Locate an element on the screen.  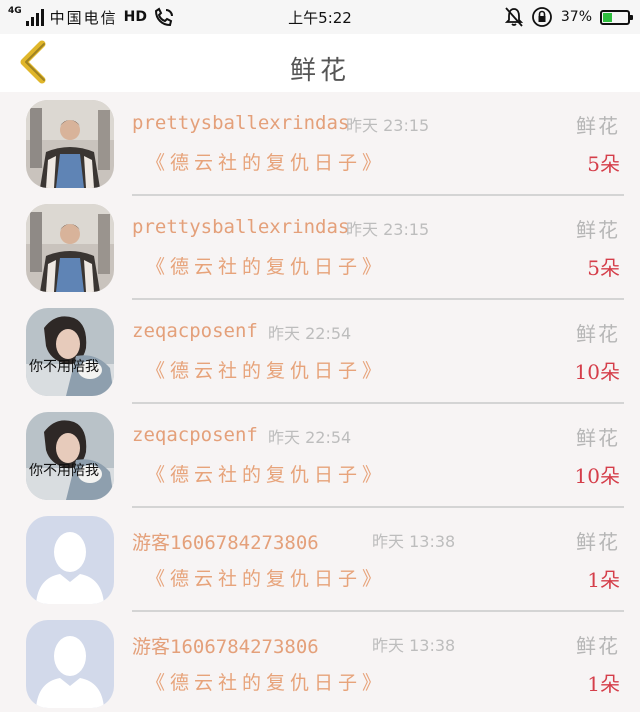
nav-bar: 鲜花 is located at coordinates (320, 63).